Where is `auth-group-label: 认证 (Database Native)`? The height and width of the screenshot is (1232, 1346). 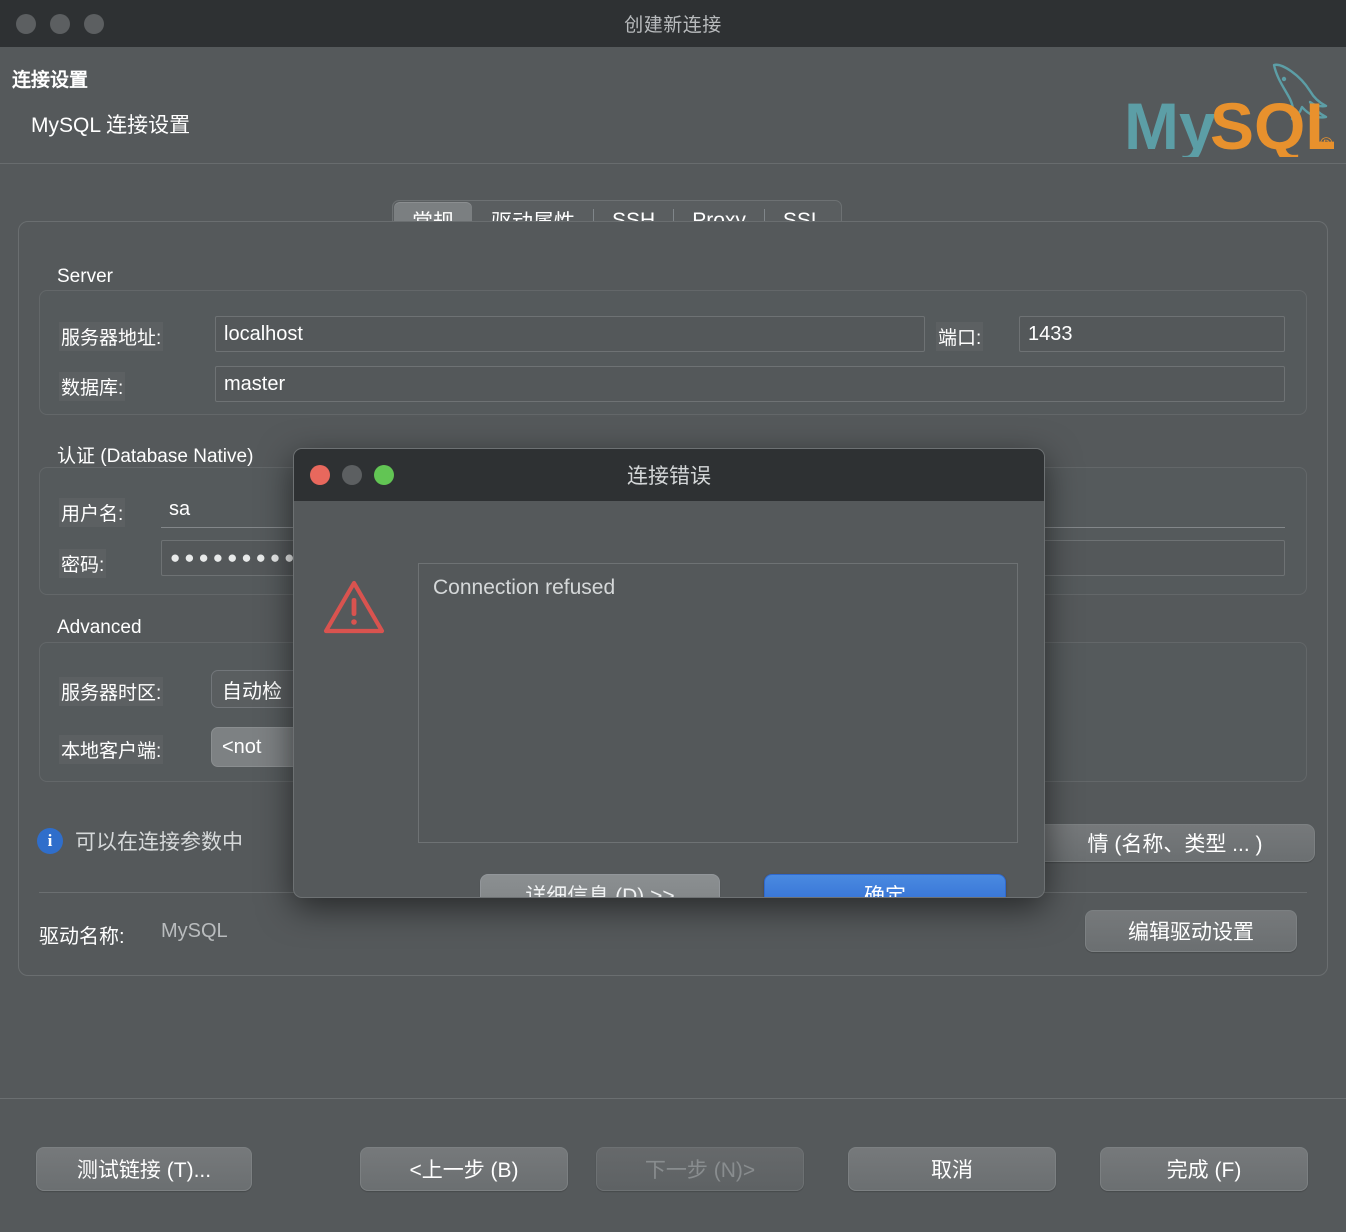
auth-group-label: 认证 (Database Native) is located at coordinates (155, 456).